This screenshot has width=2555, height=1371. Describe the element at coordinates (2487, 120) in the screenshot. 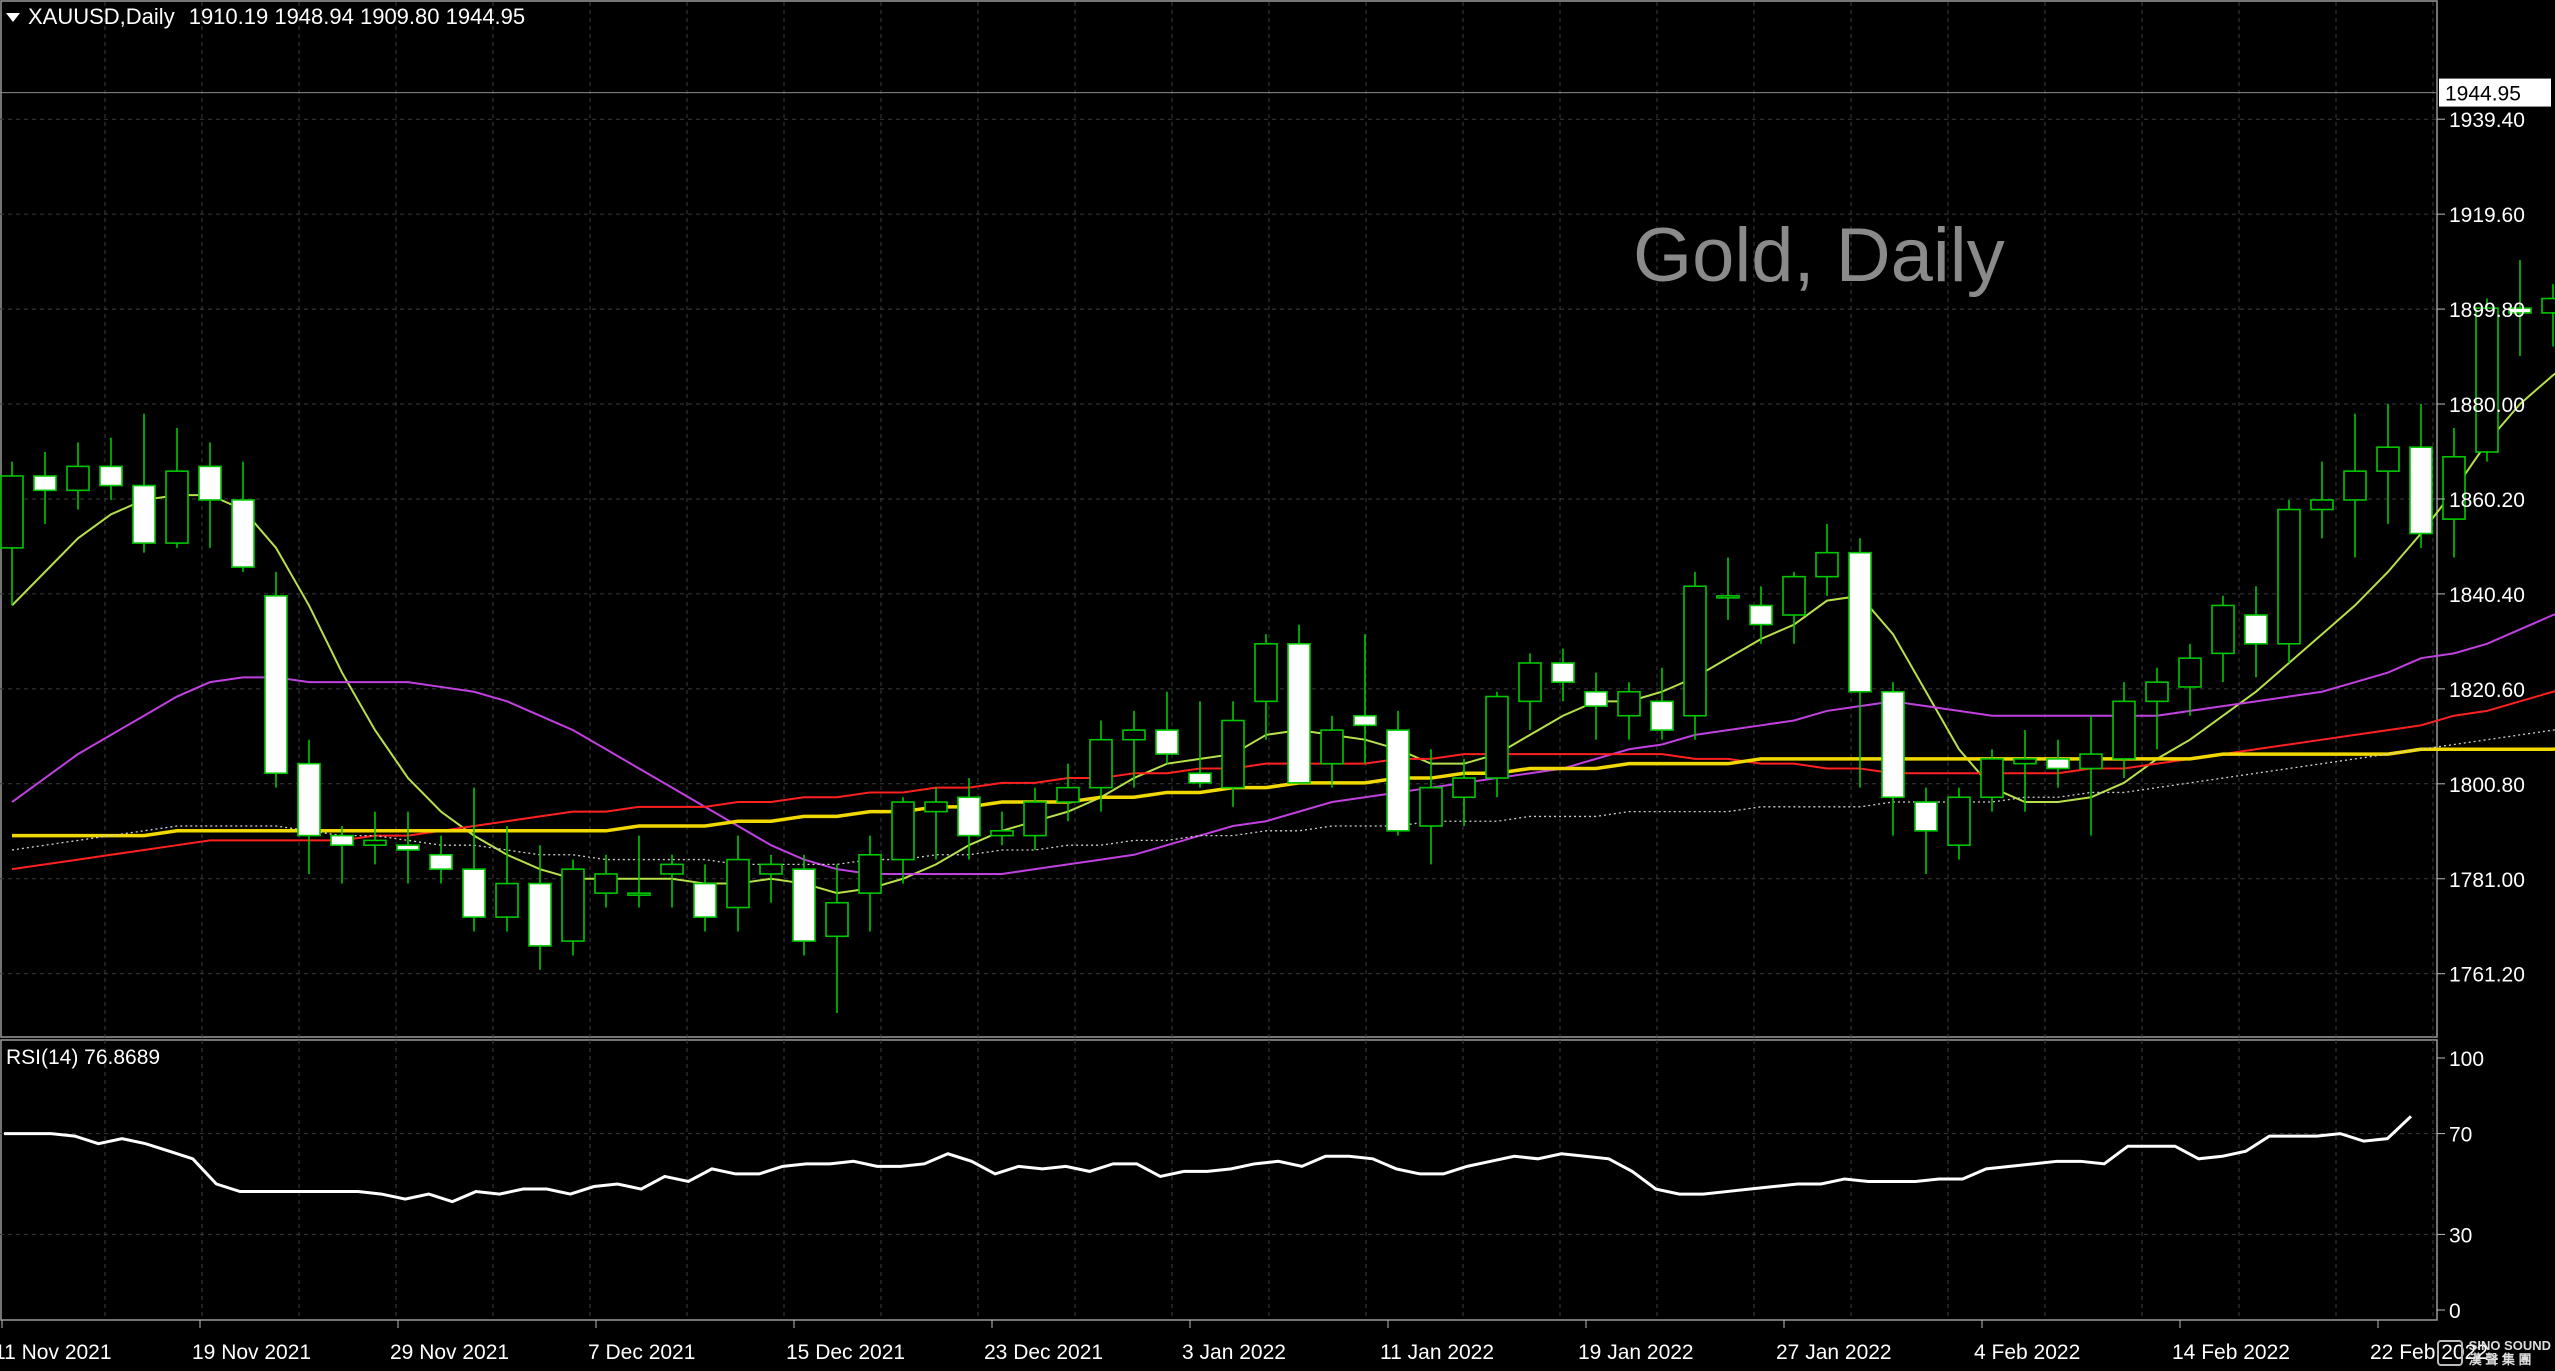

I see `y-tick-label: 1939.40` at that location.